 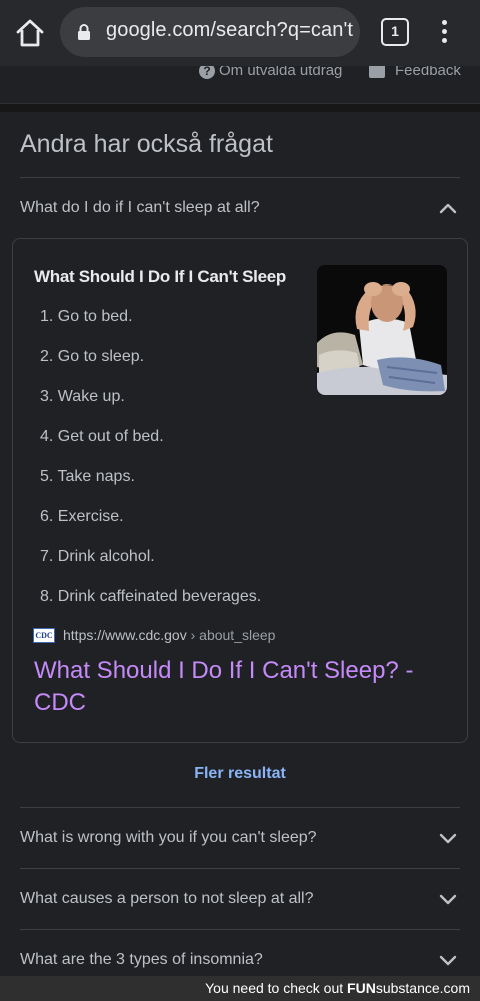 I want to click on list-item: 5. Take naps., so click(x=87, y=476).